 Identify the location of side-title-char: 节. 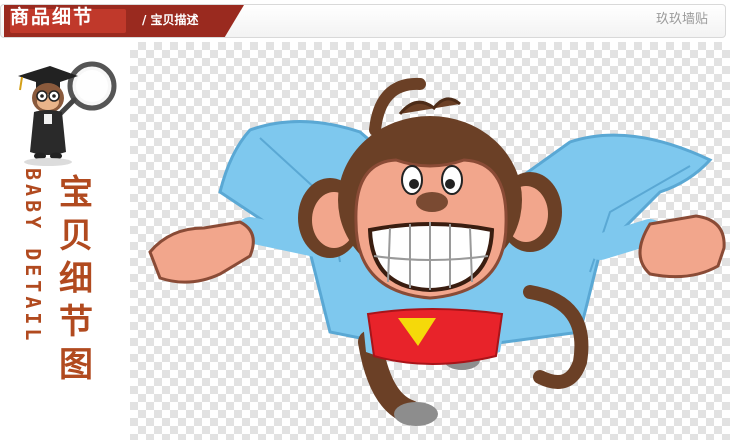
(76, 322).